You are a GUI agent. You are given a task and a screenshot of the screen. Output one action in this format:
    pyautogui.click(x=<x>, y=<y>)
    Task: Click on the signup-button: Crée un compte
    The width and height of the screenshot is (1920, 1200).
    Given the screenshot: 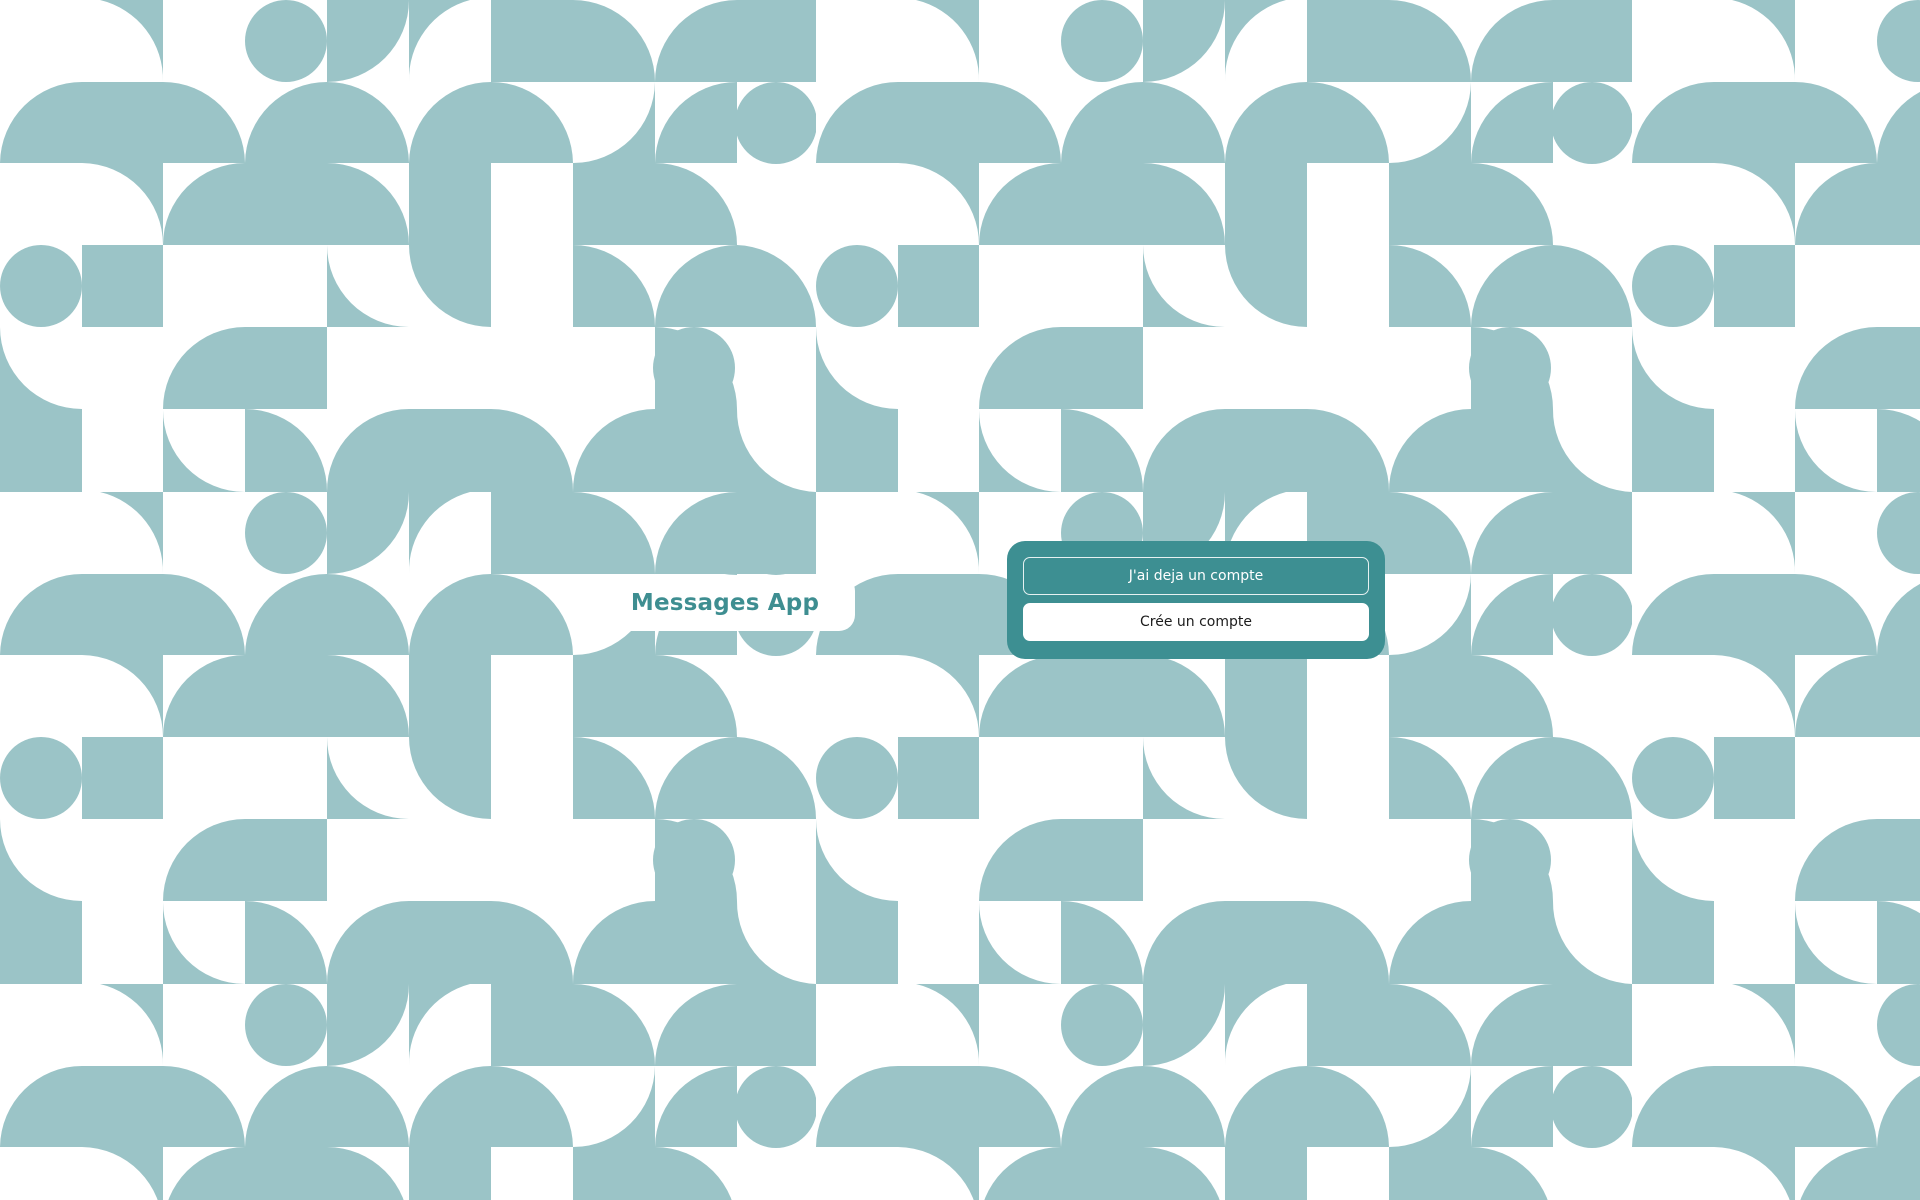 What is the action you would take?
    pyautogui.click(x=1196, y=622)
    